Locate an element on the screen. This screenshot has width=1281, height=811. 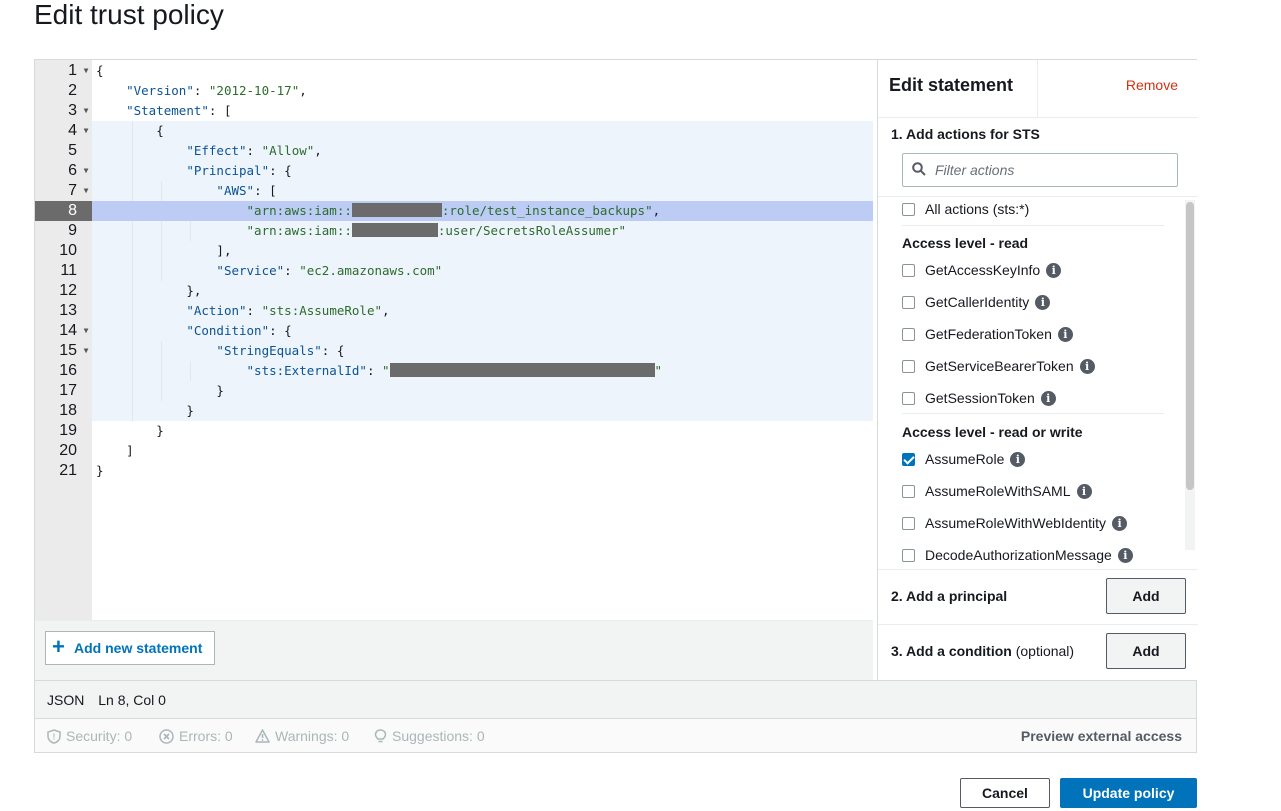
remove-statement-link: Remove is located at coordinates (1152, 85).